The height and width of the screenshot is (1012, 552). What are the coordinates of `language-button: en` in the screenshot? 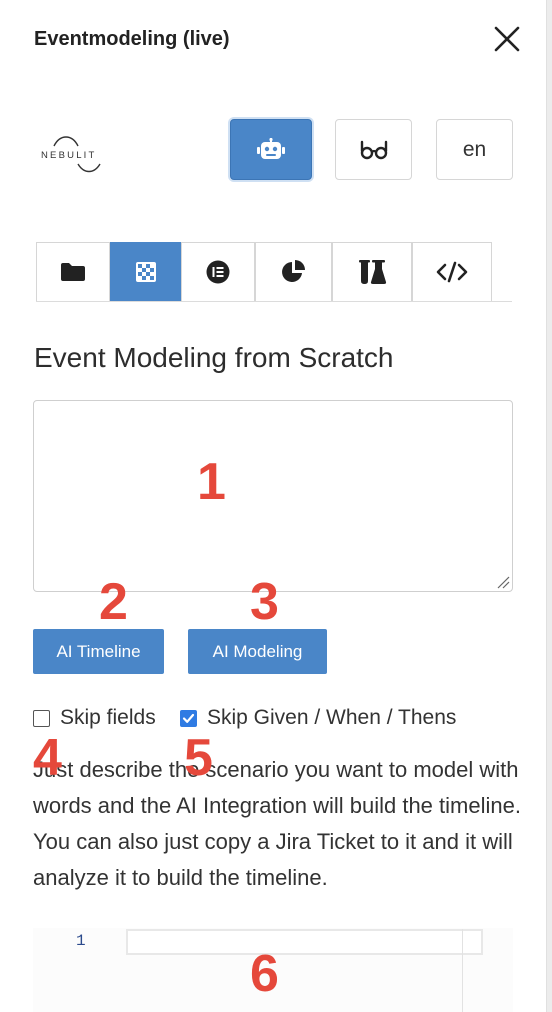 It's located at (474, 149).